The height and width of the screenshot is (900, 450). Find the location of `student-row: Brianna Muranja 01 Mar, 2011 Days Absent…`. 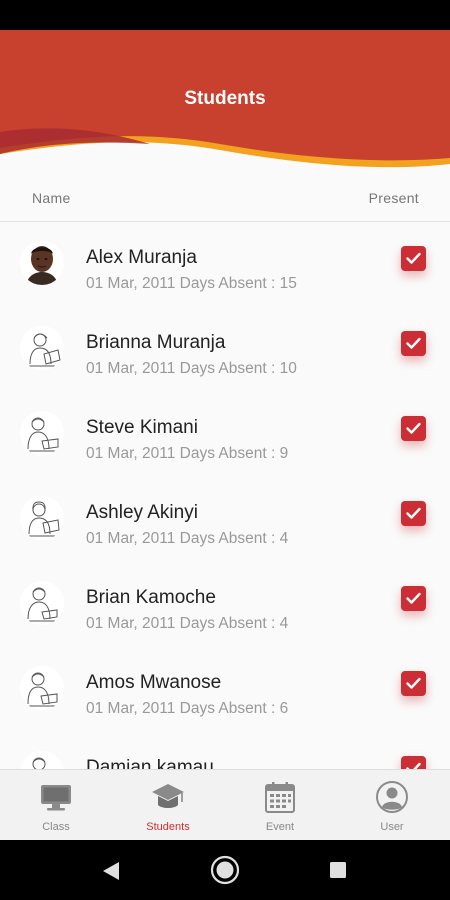

student-row: Brianna Muranja 01 Mar, 2011 Days Absent… is located at coordinates (225, 350).